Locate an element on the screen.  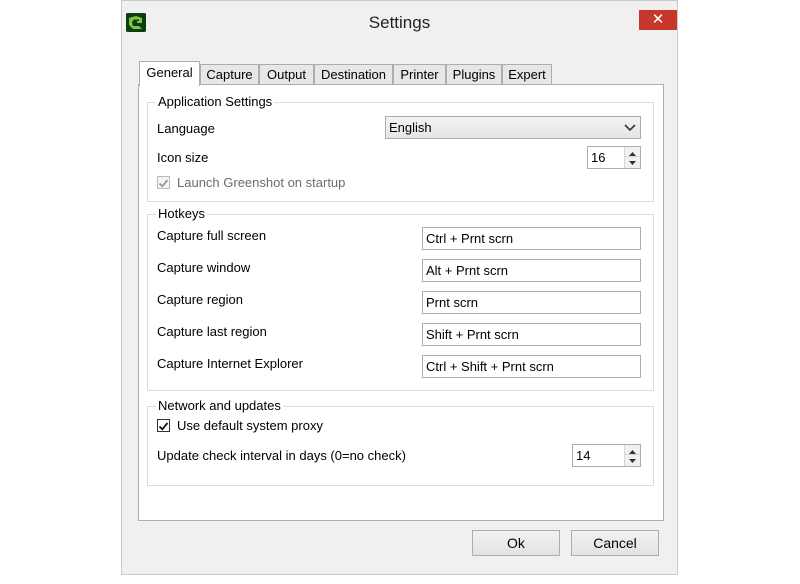
hotkey-input-internet-explorer: Ctrl + Shift + Prnt scrn is located at coordinates (531, 366).